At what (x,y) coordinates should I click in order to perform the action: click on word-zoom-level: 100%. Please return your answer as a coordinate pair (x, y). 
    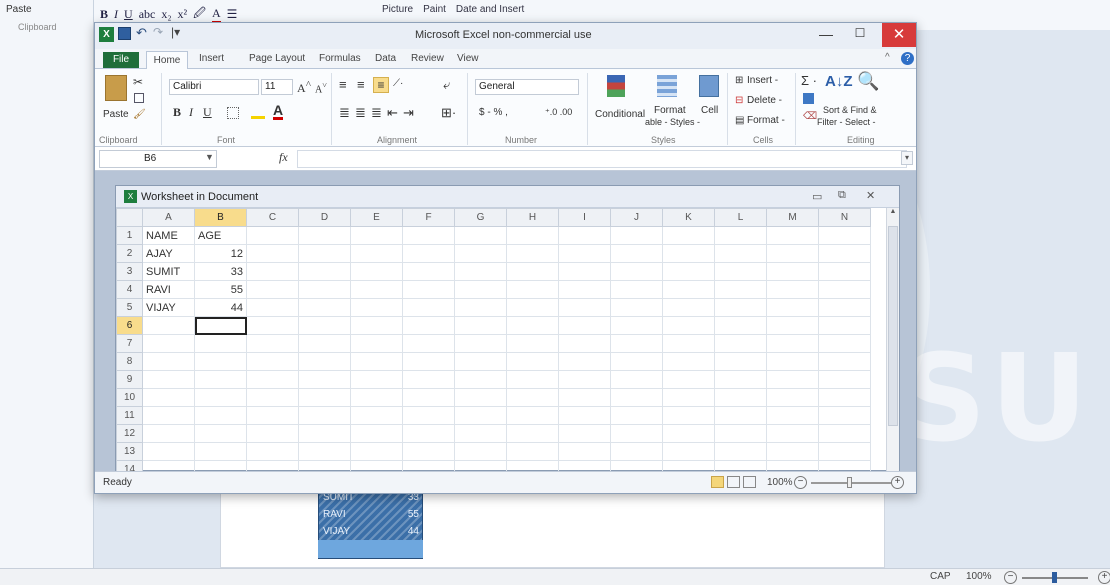
    Looking at the image, I should click on (979, 576).